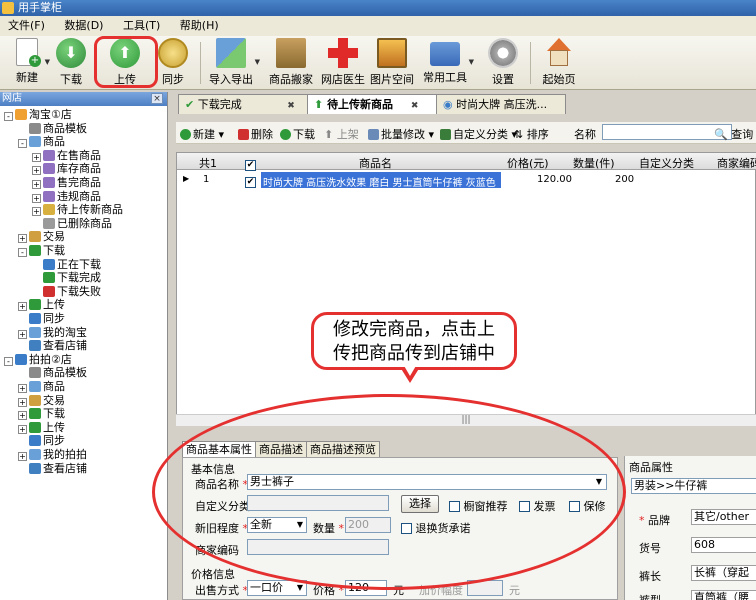  What do you see at coordinates (341, 134) in the screenshot?
I see `grid-list-button: ⬆ 上架` at bounding box center [341, 134].